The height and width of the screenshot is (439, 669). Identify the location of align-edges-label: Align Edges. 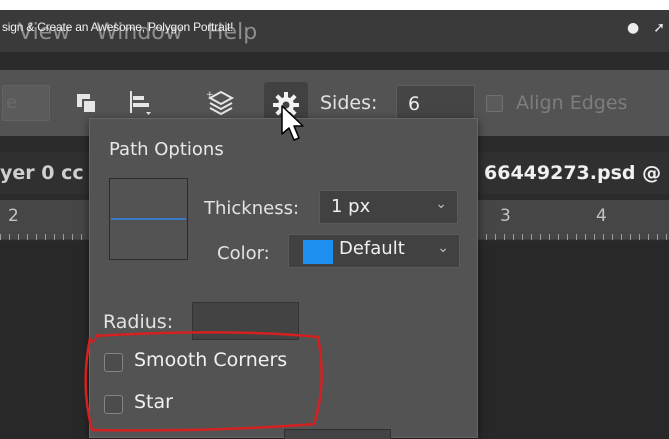
(572, 103).